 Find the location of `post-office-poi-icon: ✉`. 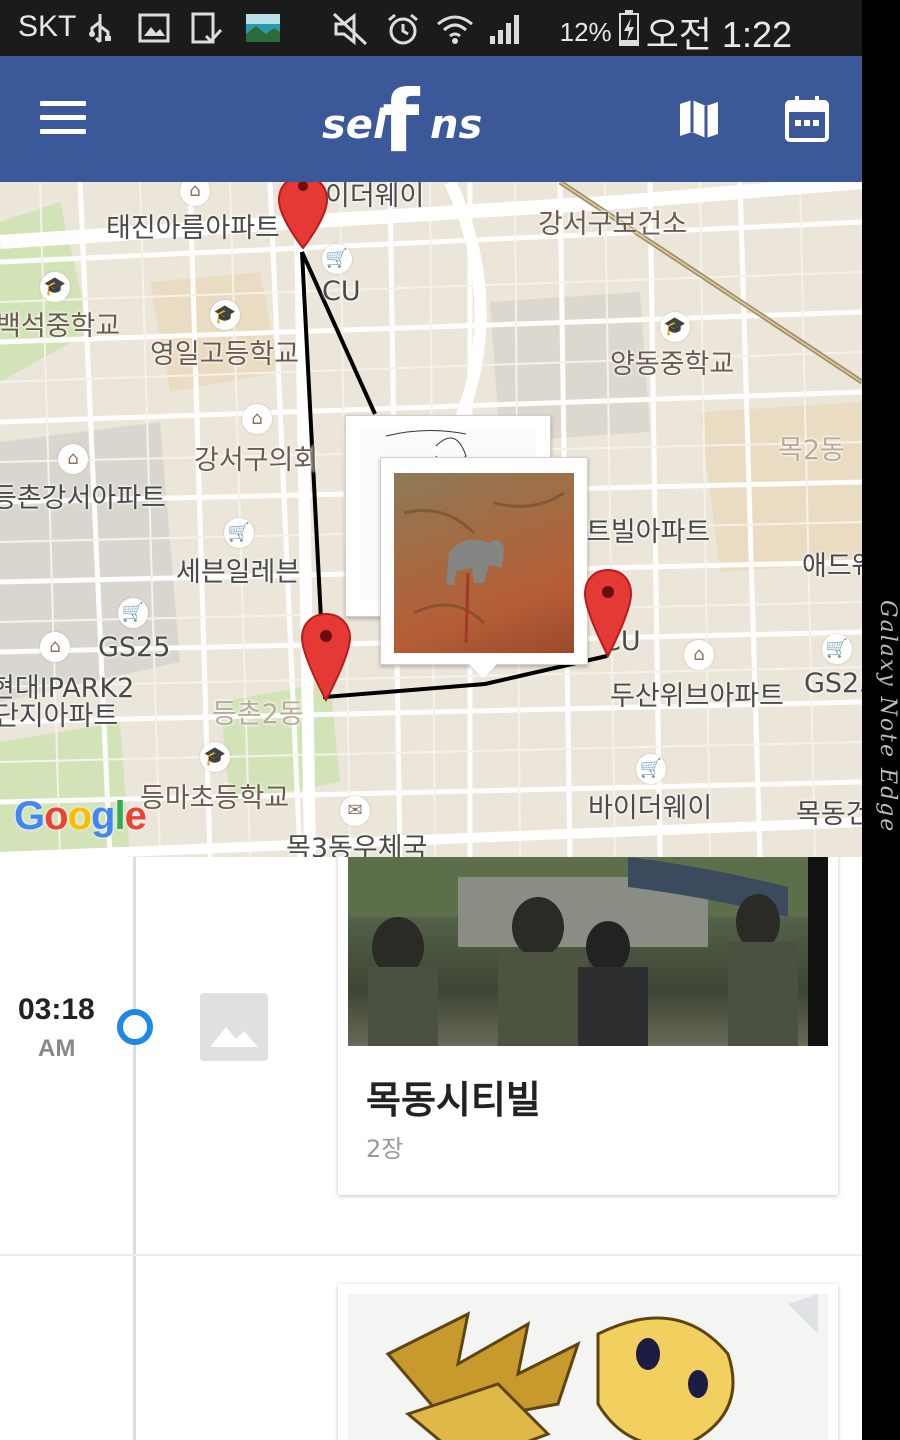

post-office-poi-icon: ✉ is located at coordinates (355, 811).